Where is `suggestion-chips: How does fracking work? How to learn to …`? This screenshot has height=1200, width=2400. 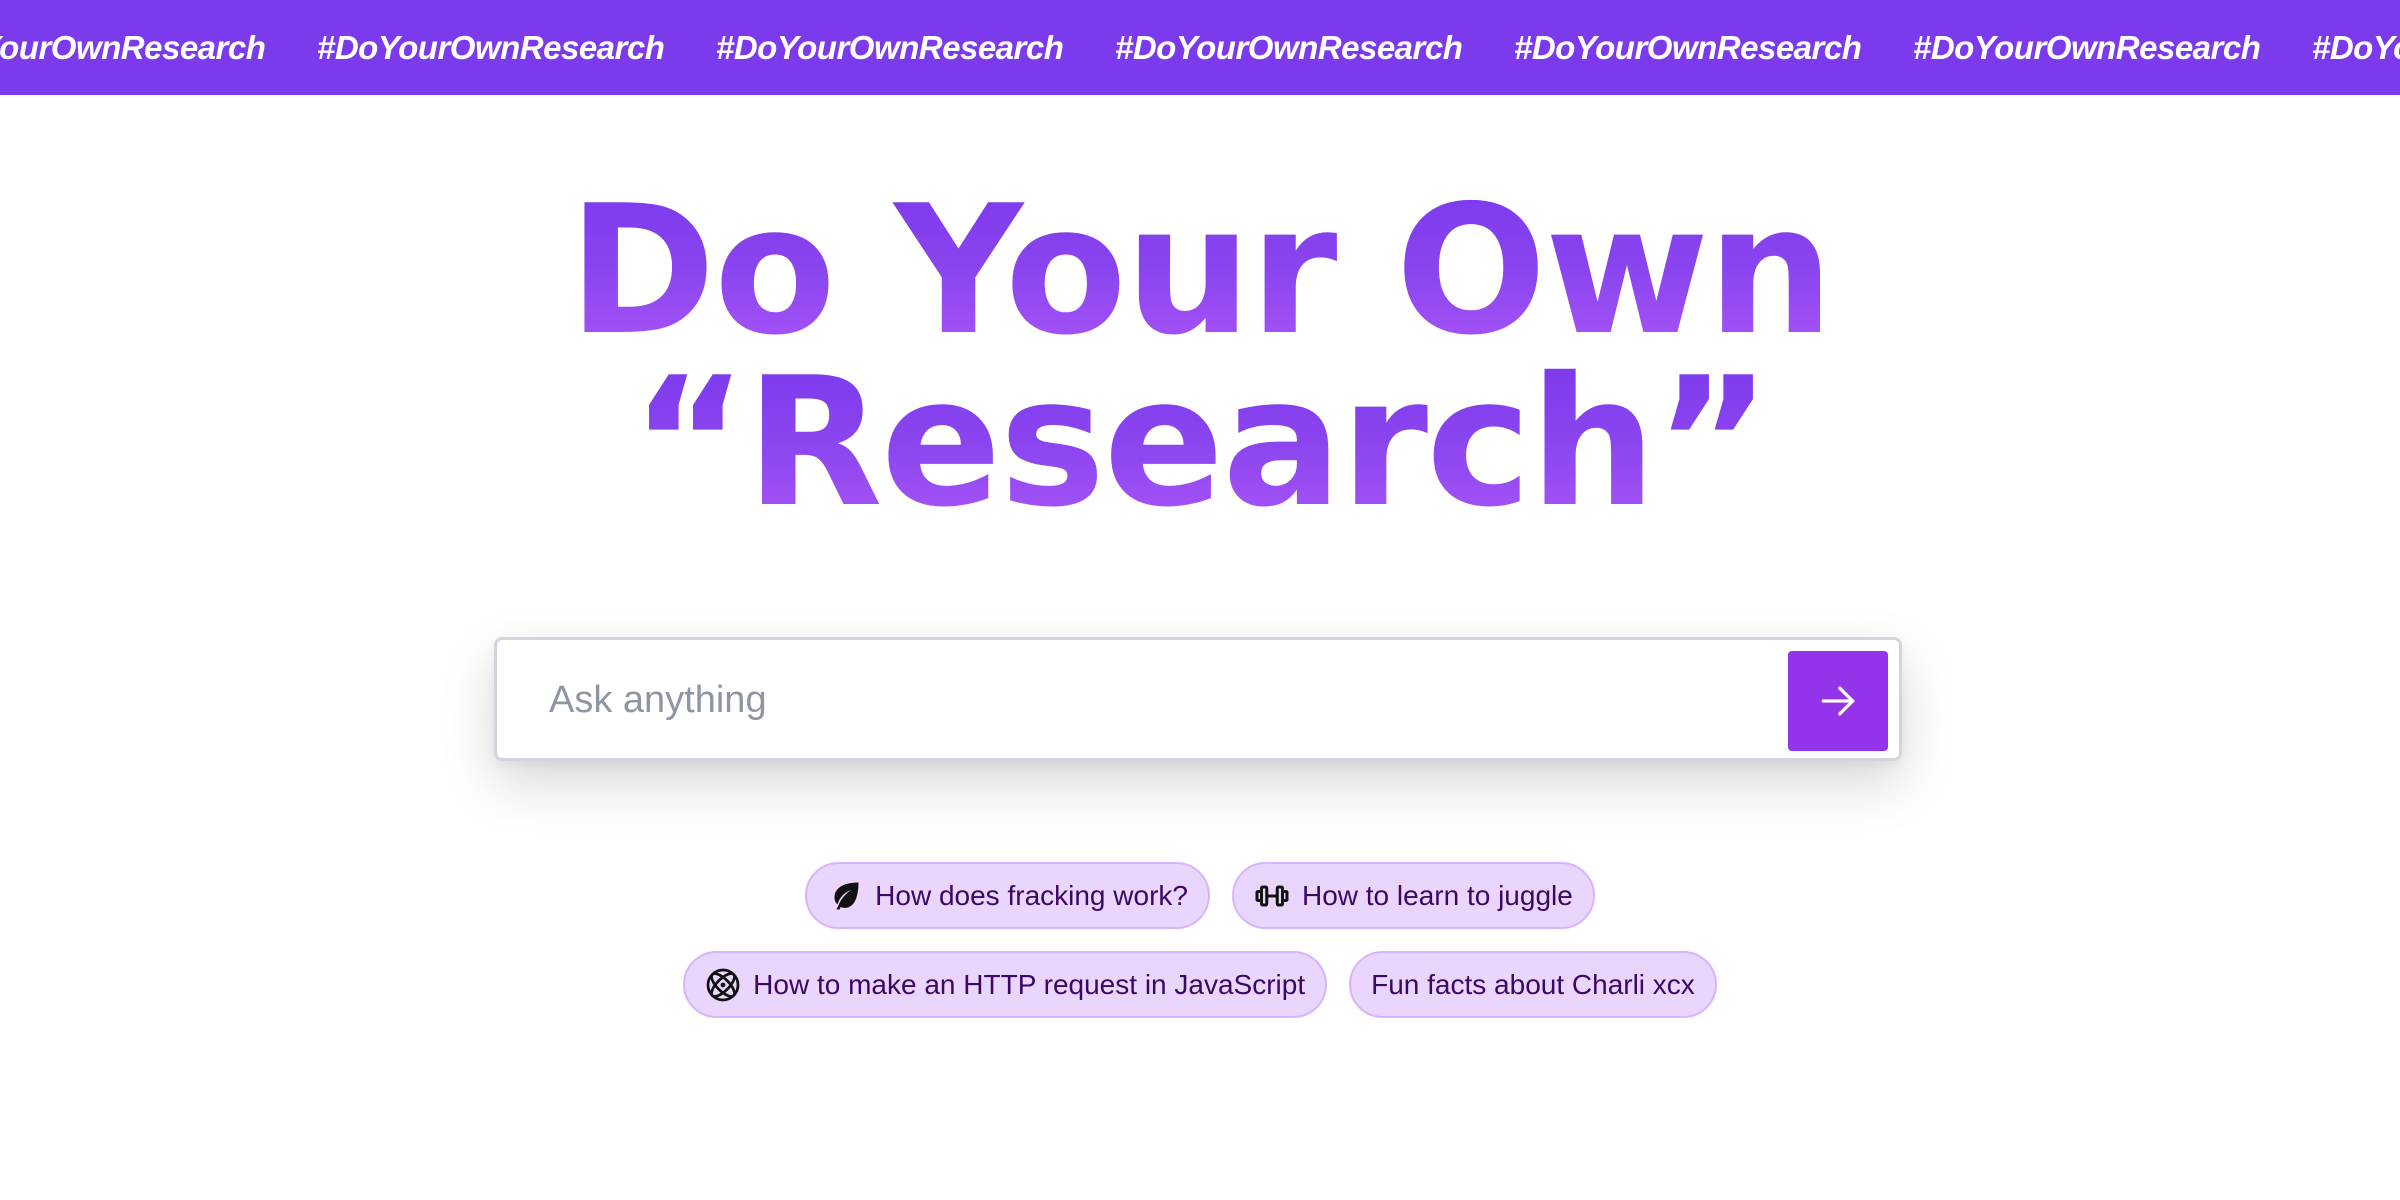
suggestion-chips: How does fracking work? How to learn to … is located at coordinates (1200, 951).